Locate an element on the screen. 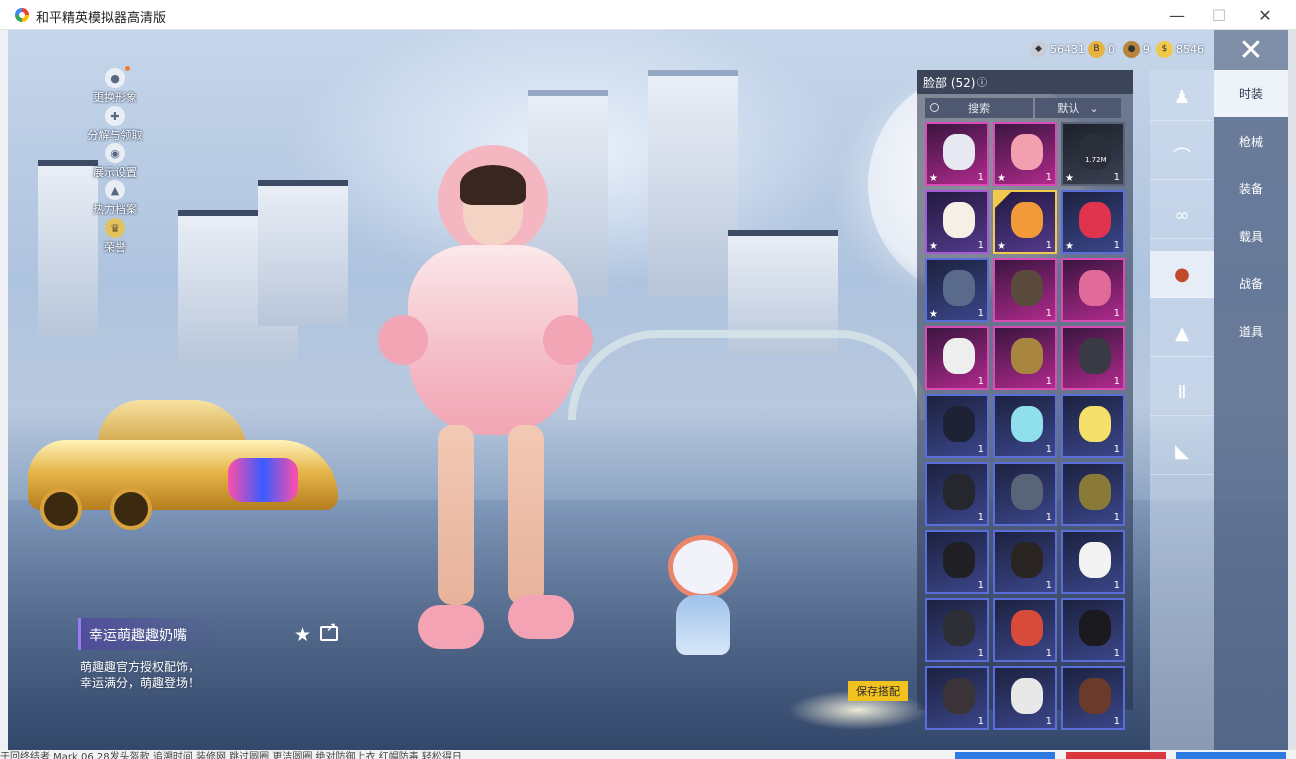  star-icon: ★ is located at coordinates (1001, 178).